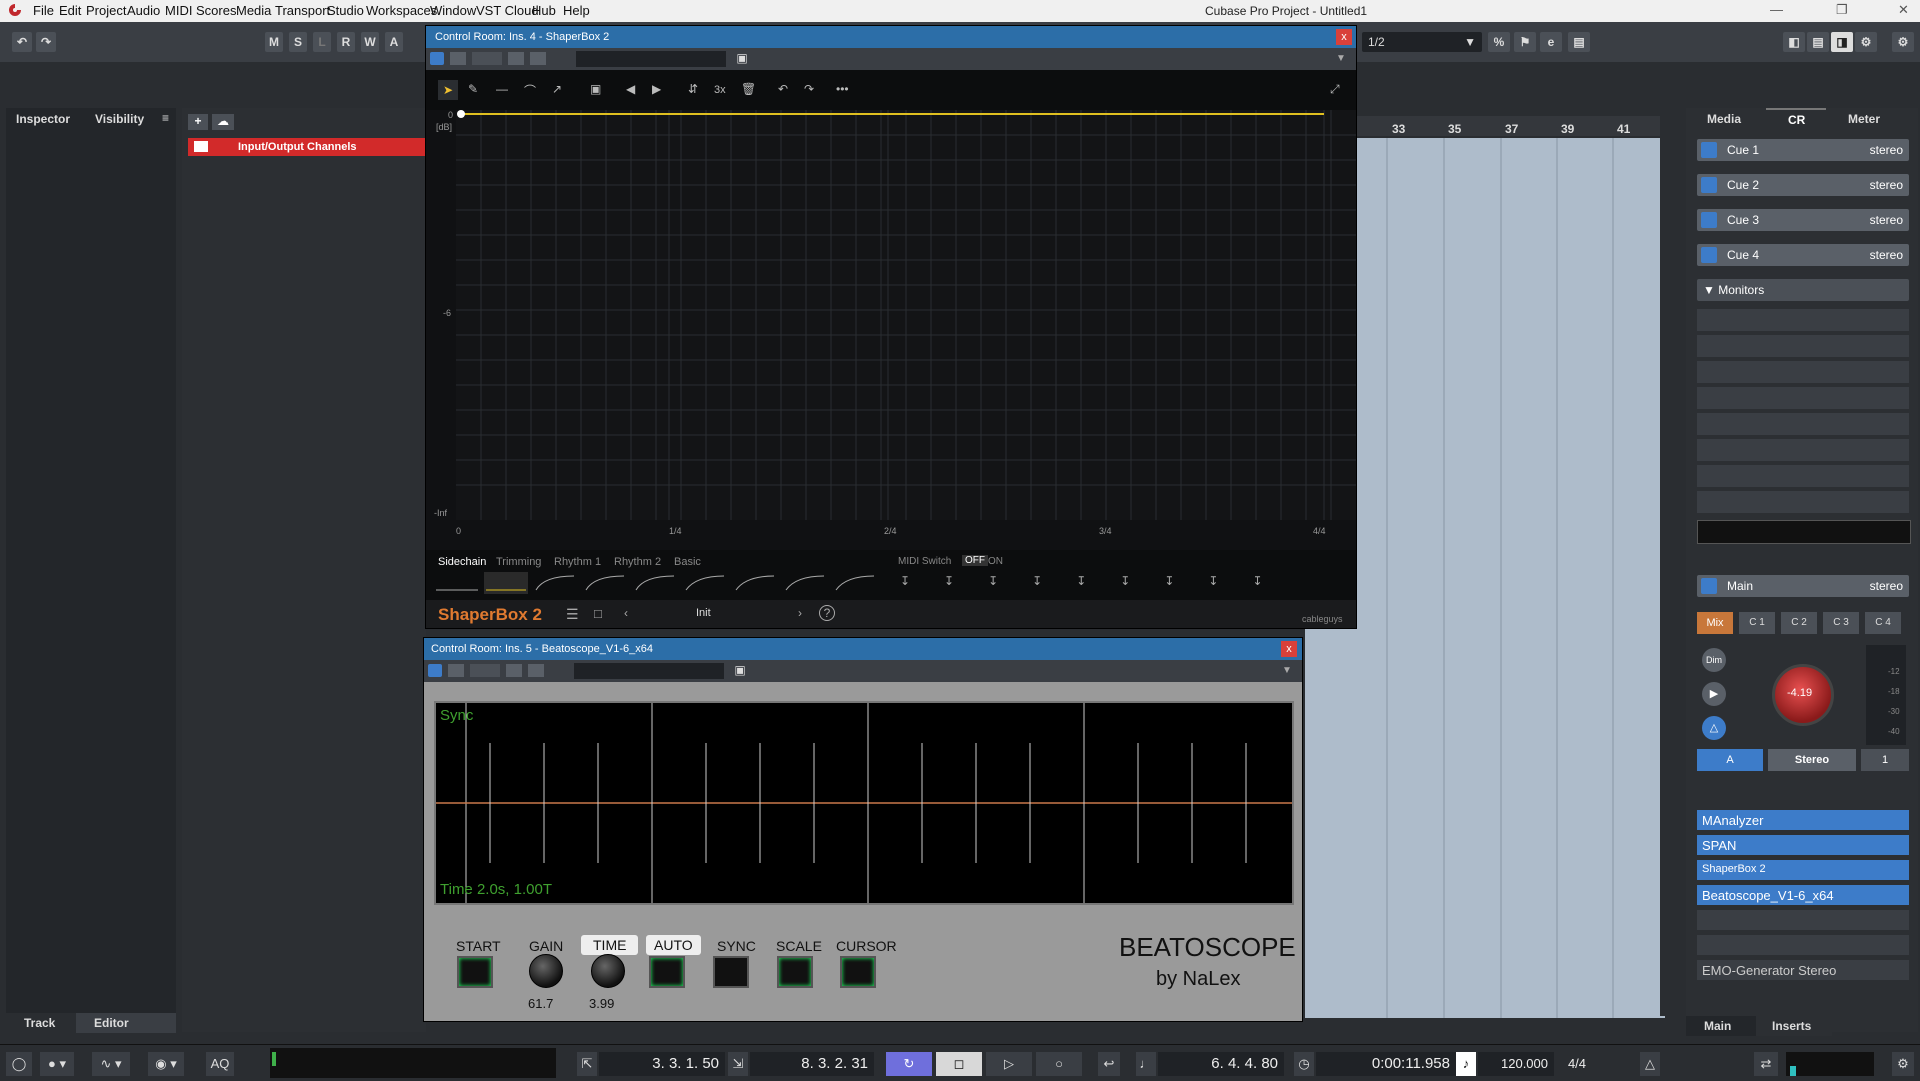 The height and width of the screenshot is (1081, 1920). I want to click on primary-time-display: 6. 4. 4. 80, so click(1221, 1064).